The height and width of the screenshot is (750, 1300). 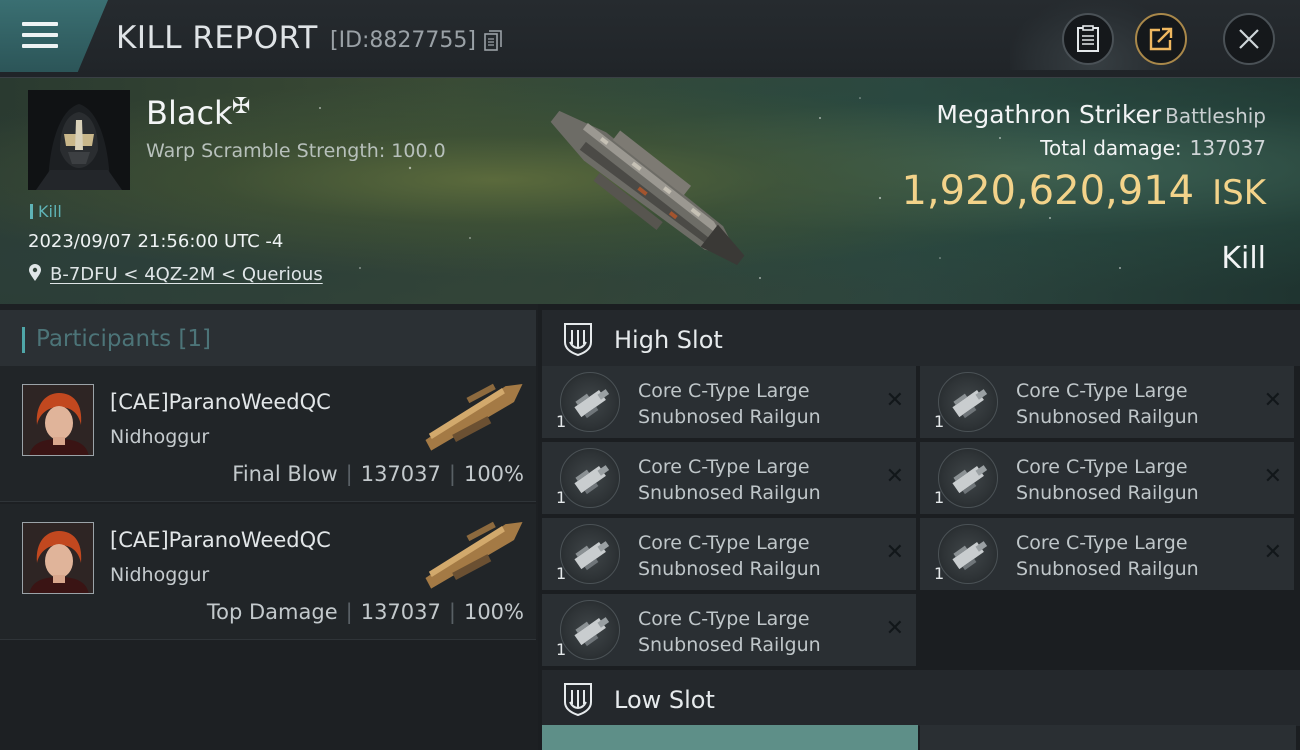 I want to click on total-damage: Total damage: 137037, so click(x=1153, y=148).